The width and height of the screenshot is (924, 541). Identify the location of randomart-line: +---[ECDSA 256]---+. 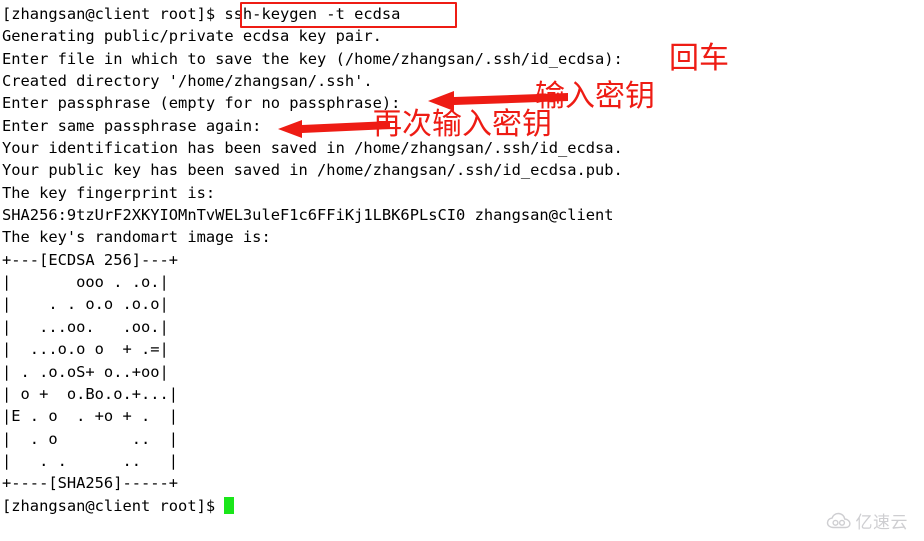
(90, 259).